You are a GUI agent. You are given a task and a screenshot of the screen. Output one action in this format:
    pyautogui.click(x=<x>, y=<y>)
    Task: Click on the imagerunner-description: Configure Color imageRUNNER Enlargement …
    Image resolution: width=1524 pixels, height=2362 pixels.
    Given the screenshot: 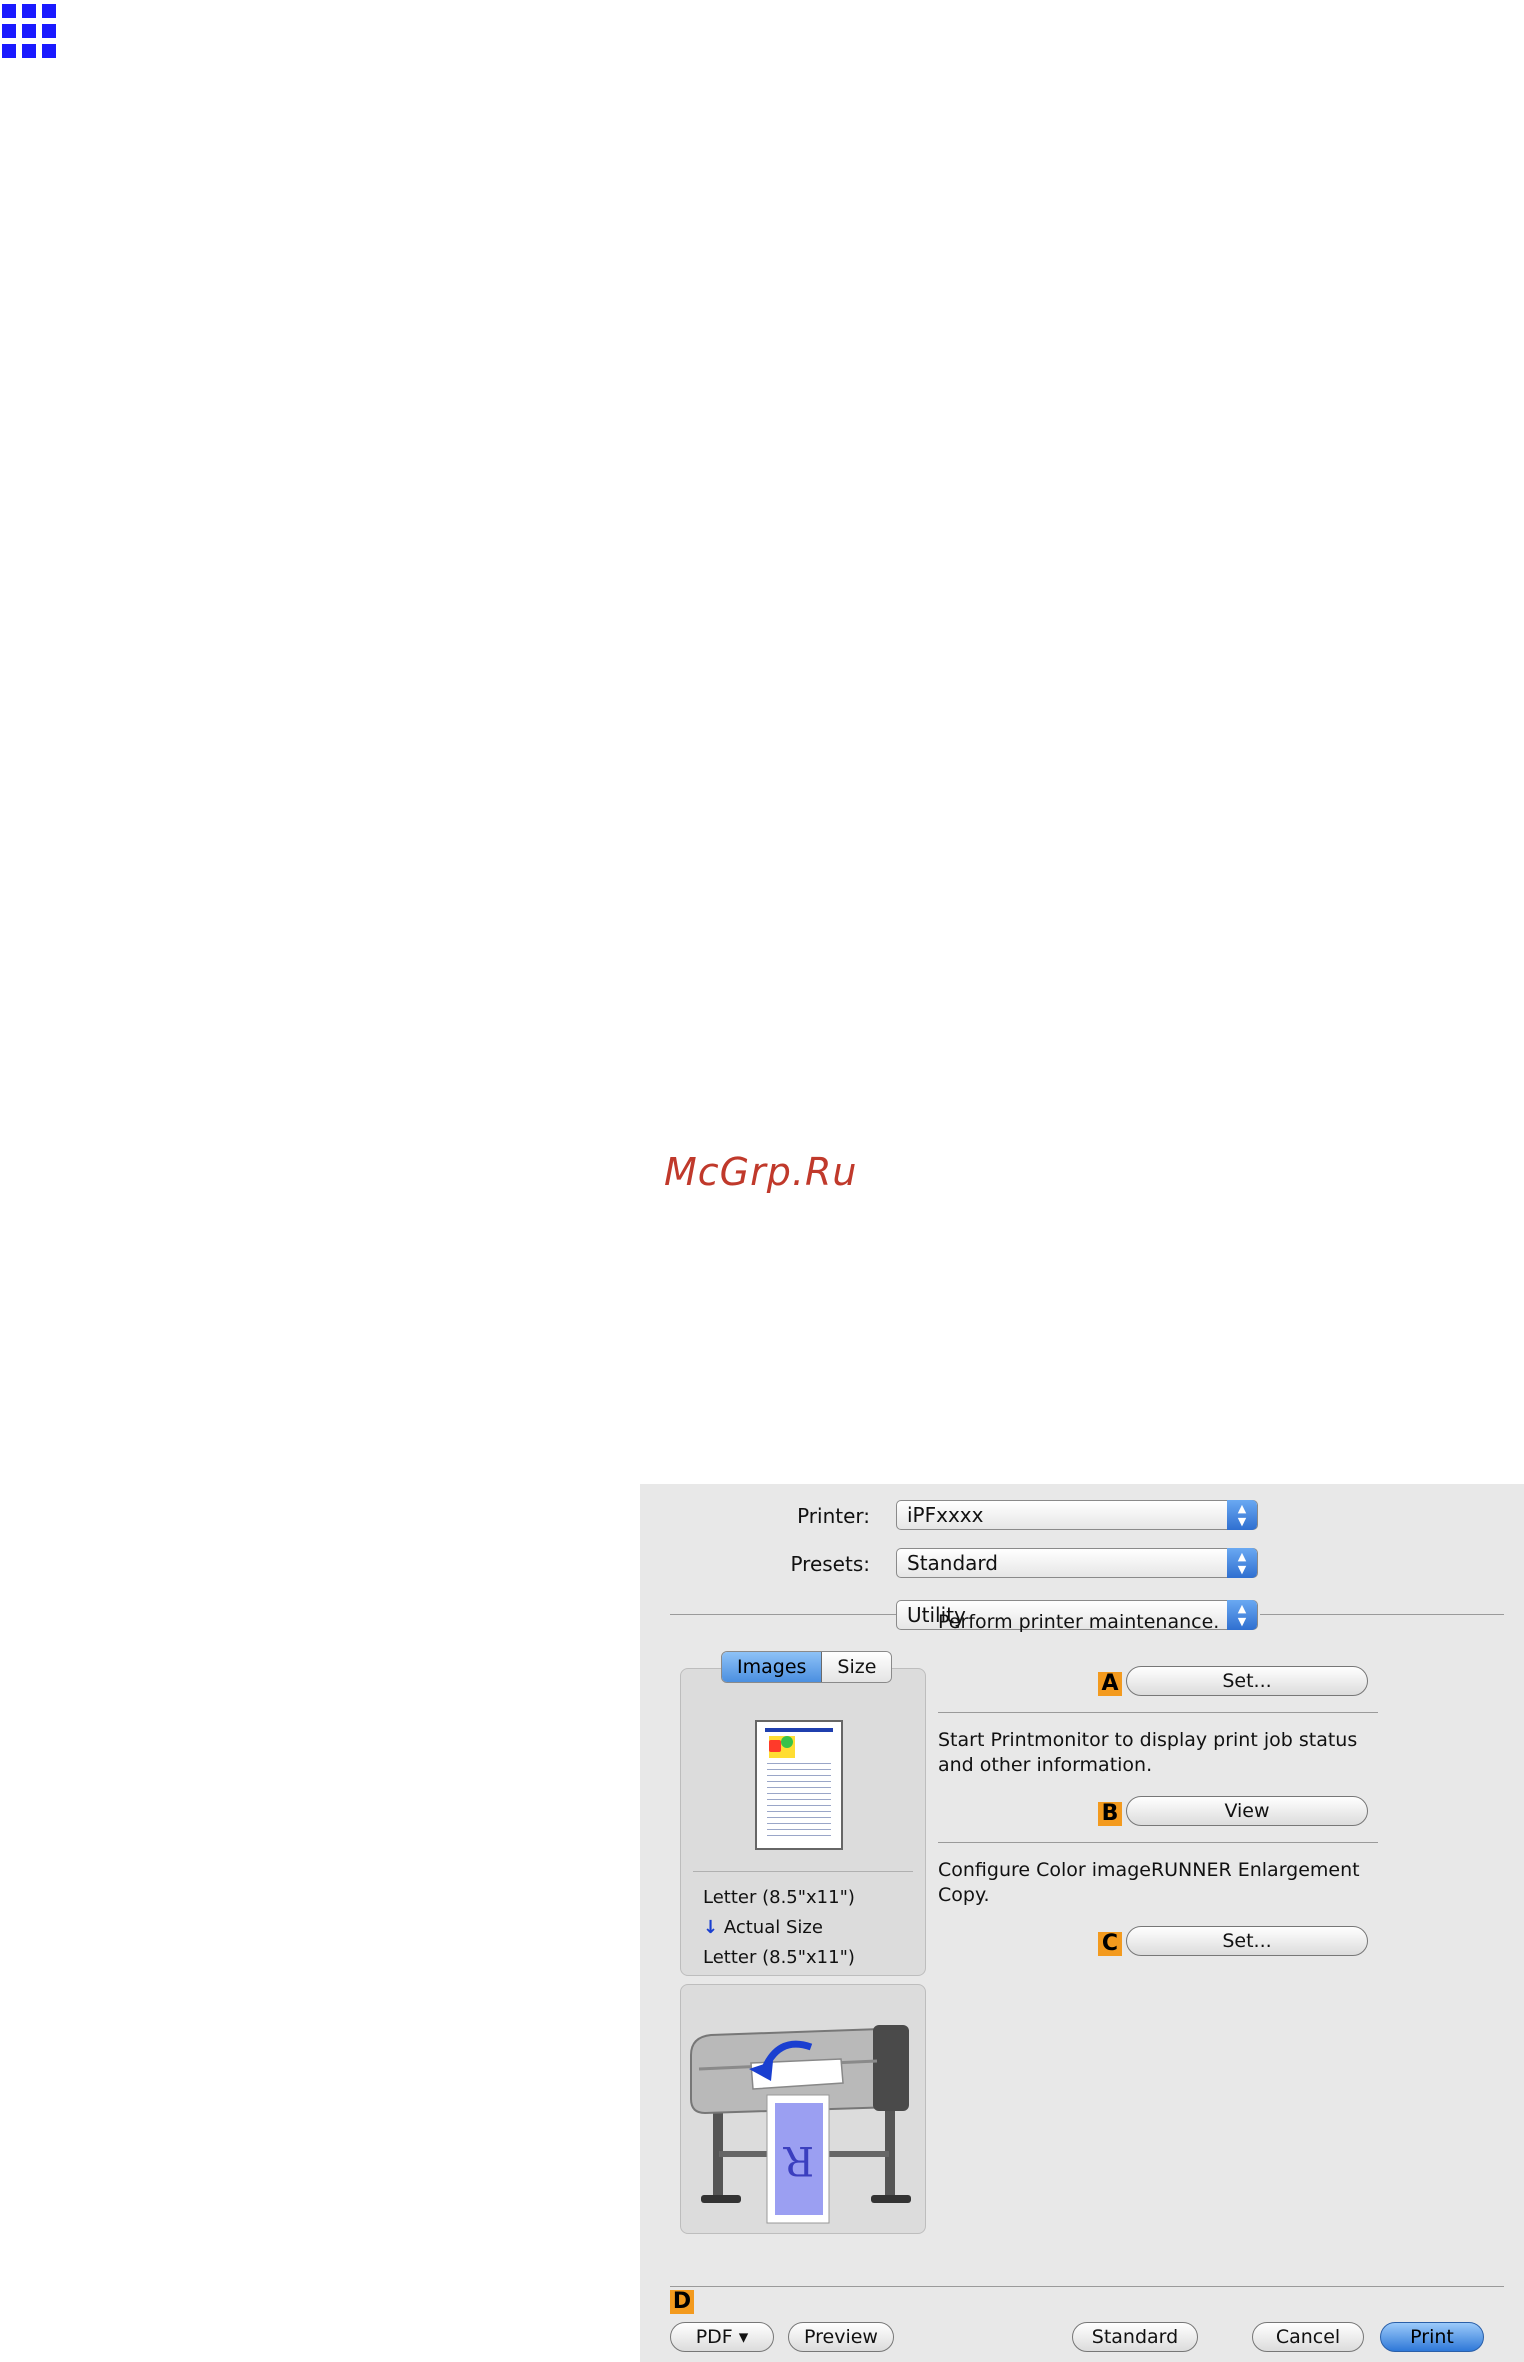 What is the action you would take?
    pyautogui.click(x=1149, y=1882)
    